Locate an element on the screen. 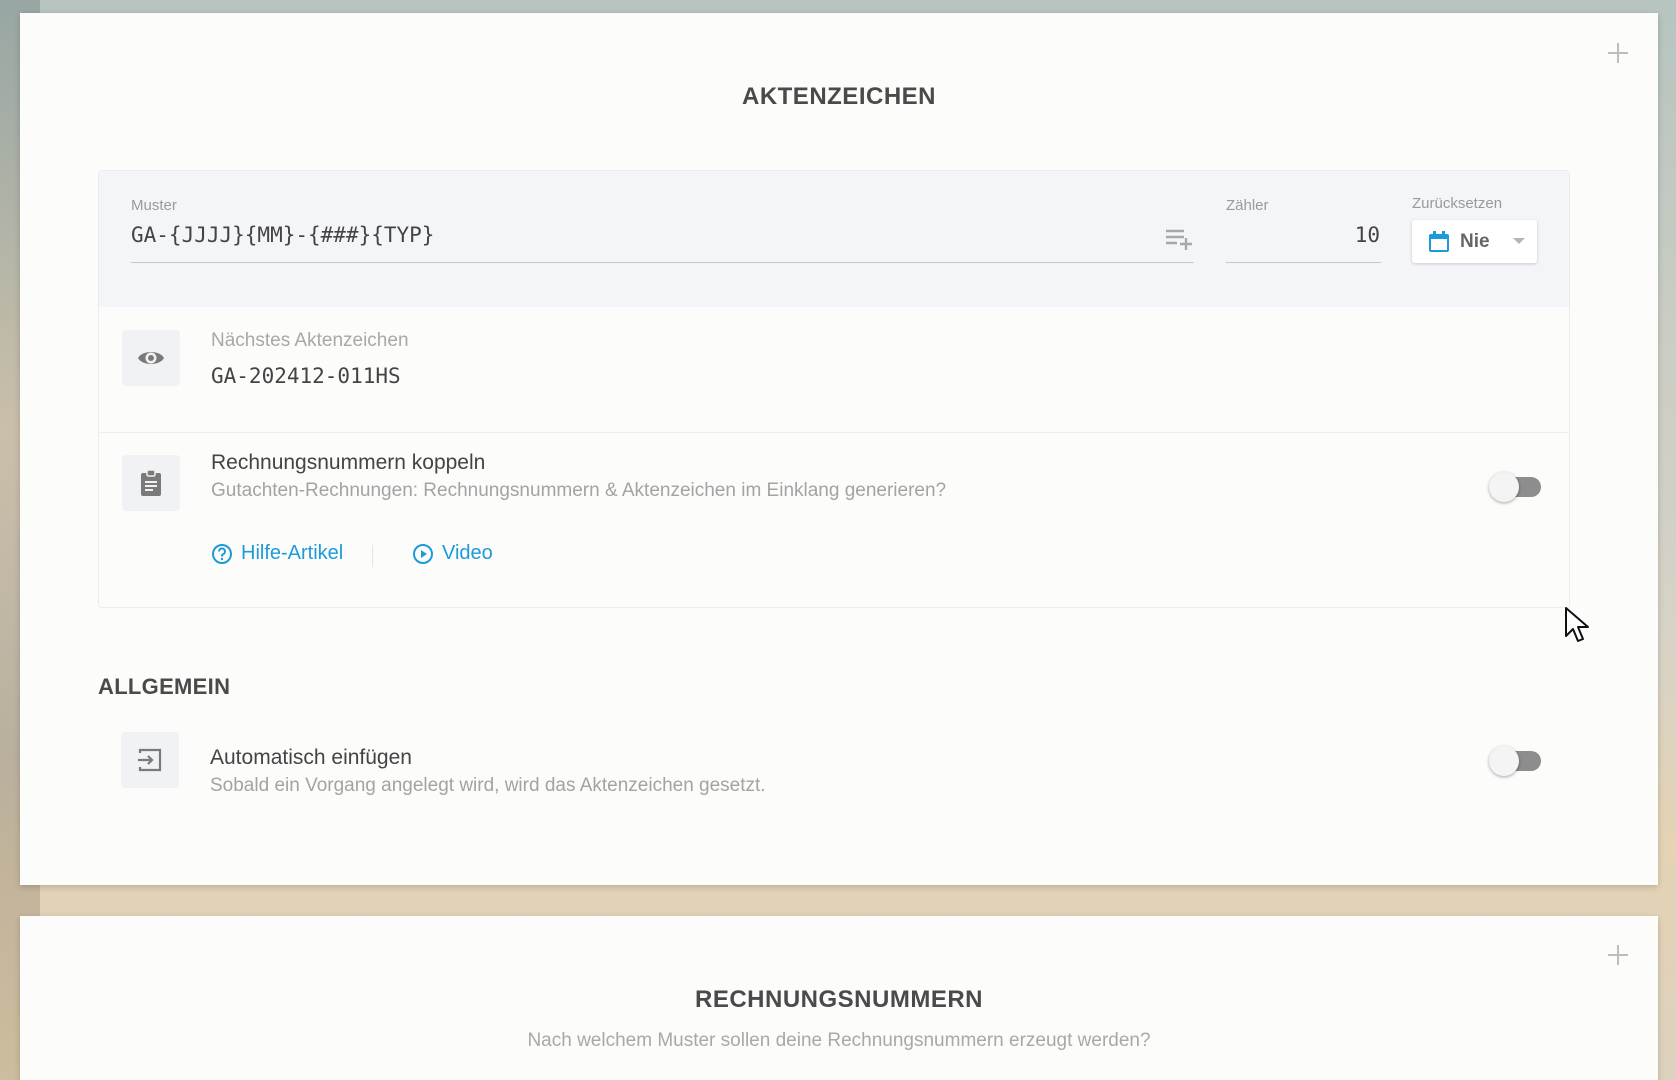  play-circle-icon is located at coordinates (423, 553).